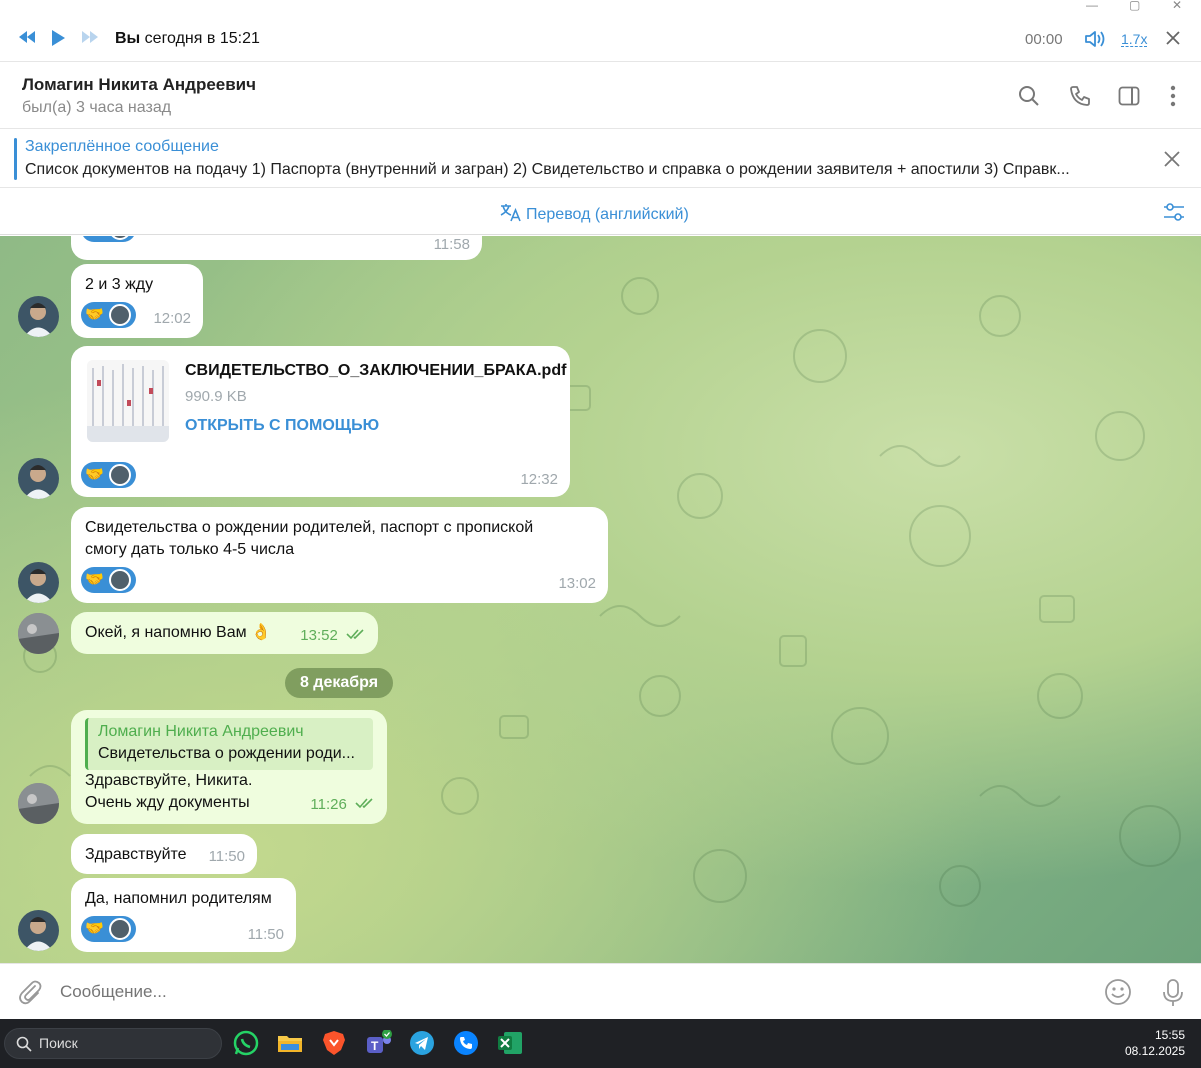  Describe the element at coordinates (27, 39) in the screenshot. I see `rewind-icon` at that location.